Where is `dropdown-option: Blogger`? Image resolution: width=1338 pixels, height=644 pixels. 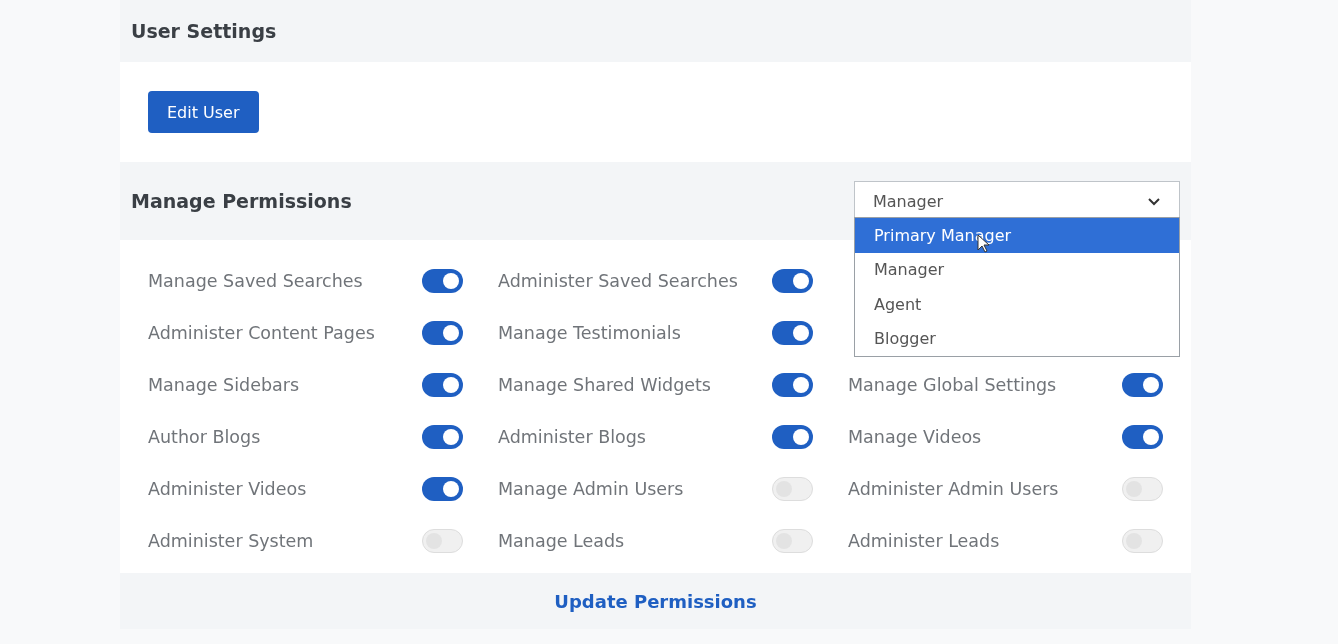
dropdown-option: Blogger is located at coordinates (1017, 338).